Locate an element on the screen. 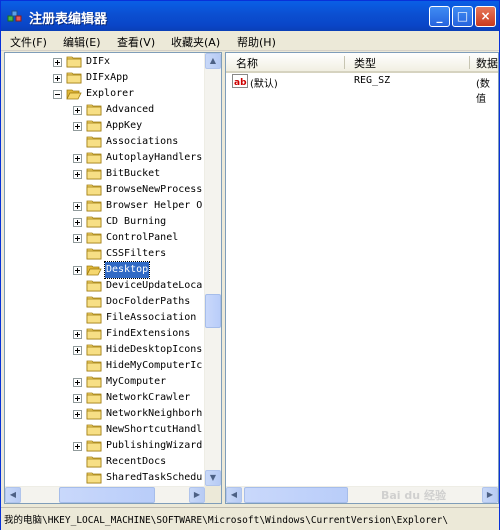  tree-node-label: PublishingWizard is located at coordinates (154, 446).